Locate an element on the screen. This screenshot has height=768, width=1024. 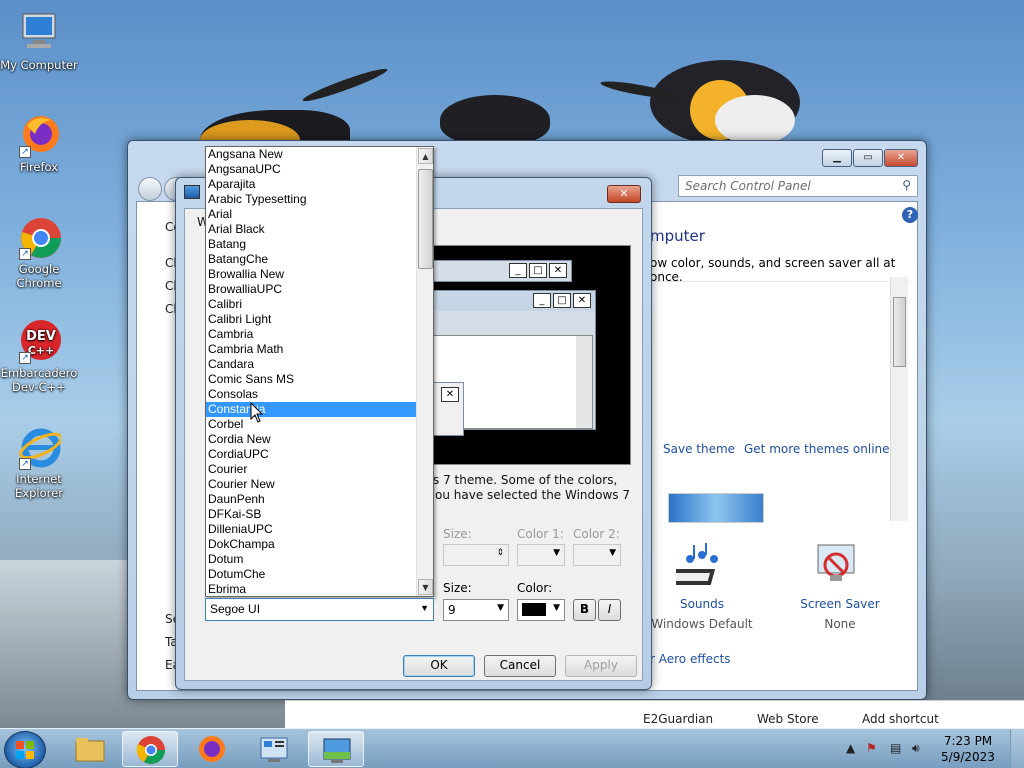
volume-icon: 🔊︎ is located at coordinates (916, 748).